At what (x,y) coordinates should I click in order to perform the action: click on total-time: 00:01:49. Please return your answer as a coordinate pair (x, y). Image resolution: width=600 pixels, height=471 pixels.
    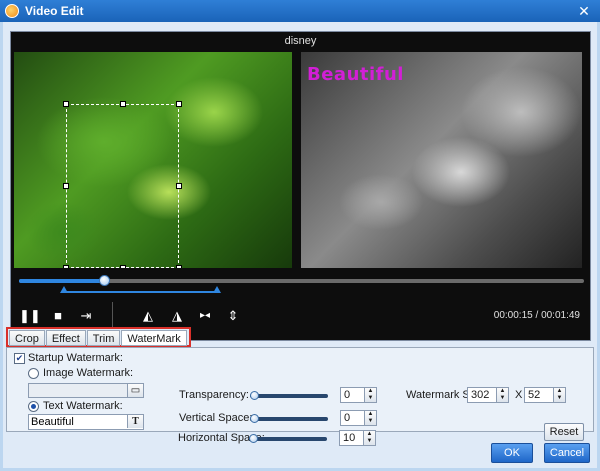
    Looking at the image, I should click on (560, 315).